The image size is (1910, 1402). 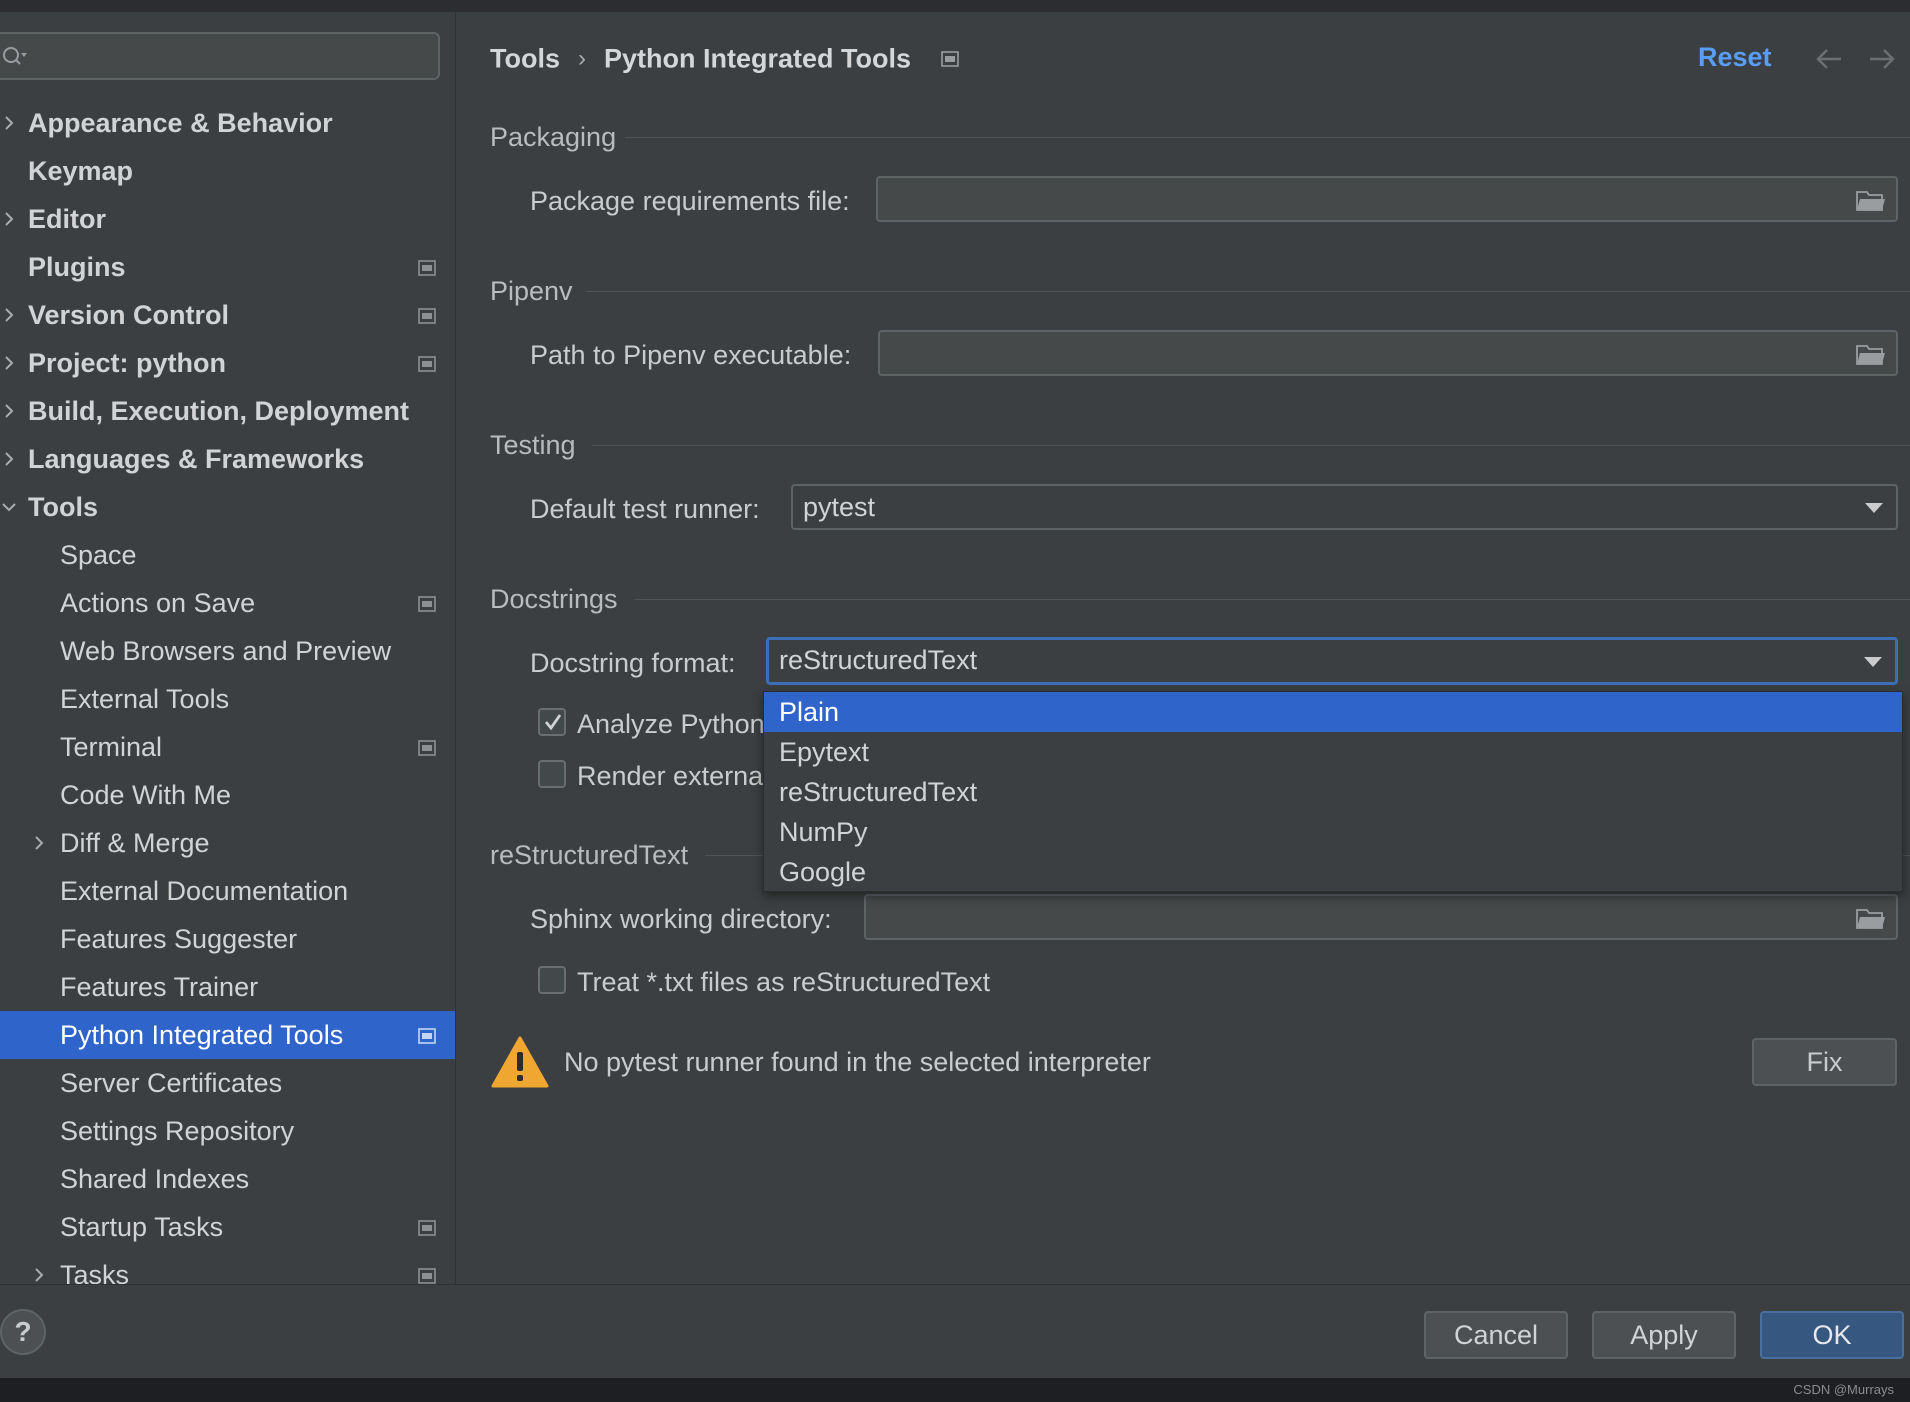 I want to click on sidebar-item-shared-indexes: Shared Indexes, so click(x=227, y=1179).